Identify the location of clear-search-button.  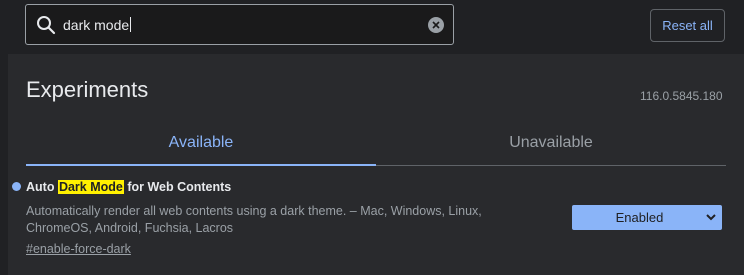
(436, 25).